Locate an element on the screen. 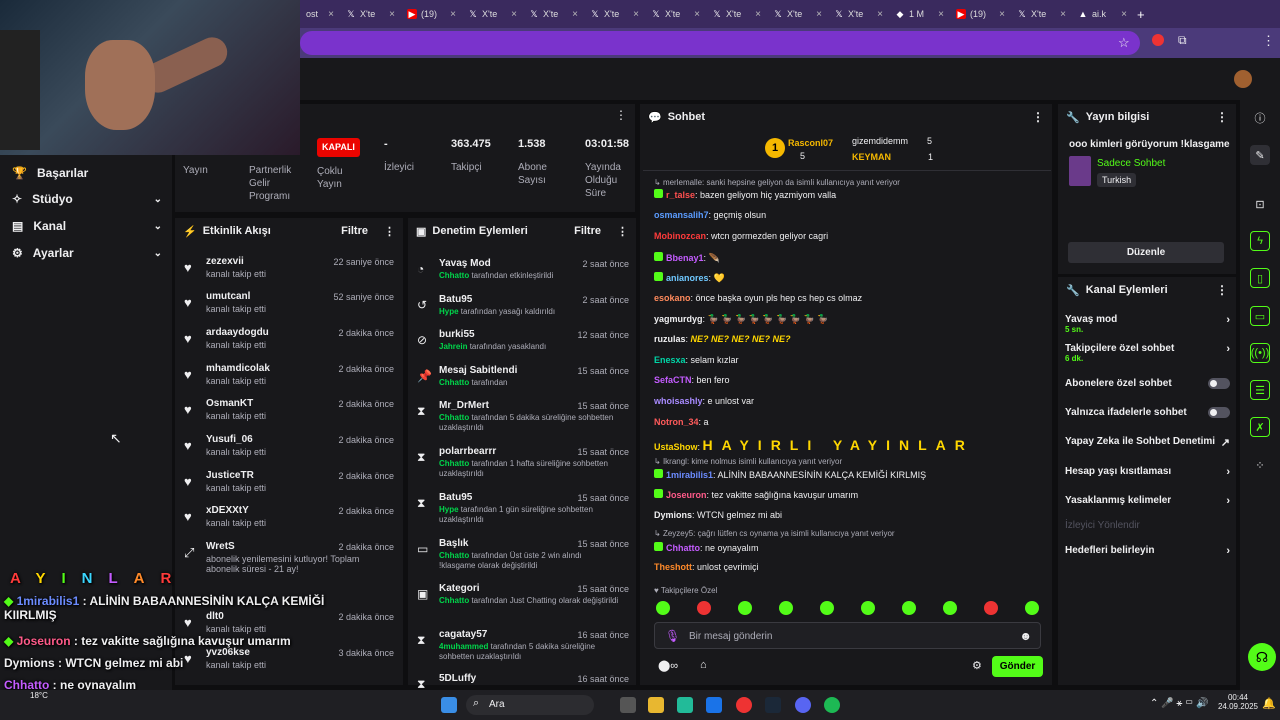 The image size is (1280, 720). activity-username: Yusufi_06 is located at coordinates (229, 439).